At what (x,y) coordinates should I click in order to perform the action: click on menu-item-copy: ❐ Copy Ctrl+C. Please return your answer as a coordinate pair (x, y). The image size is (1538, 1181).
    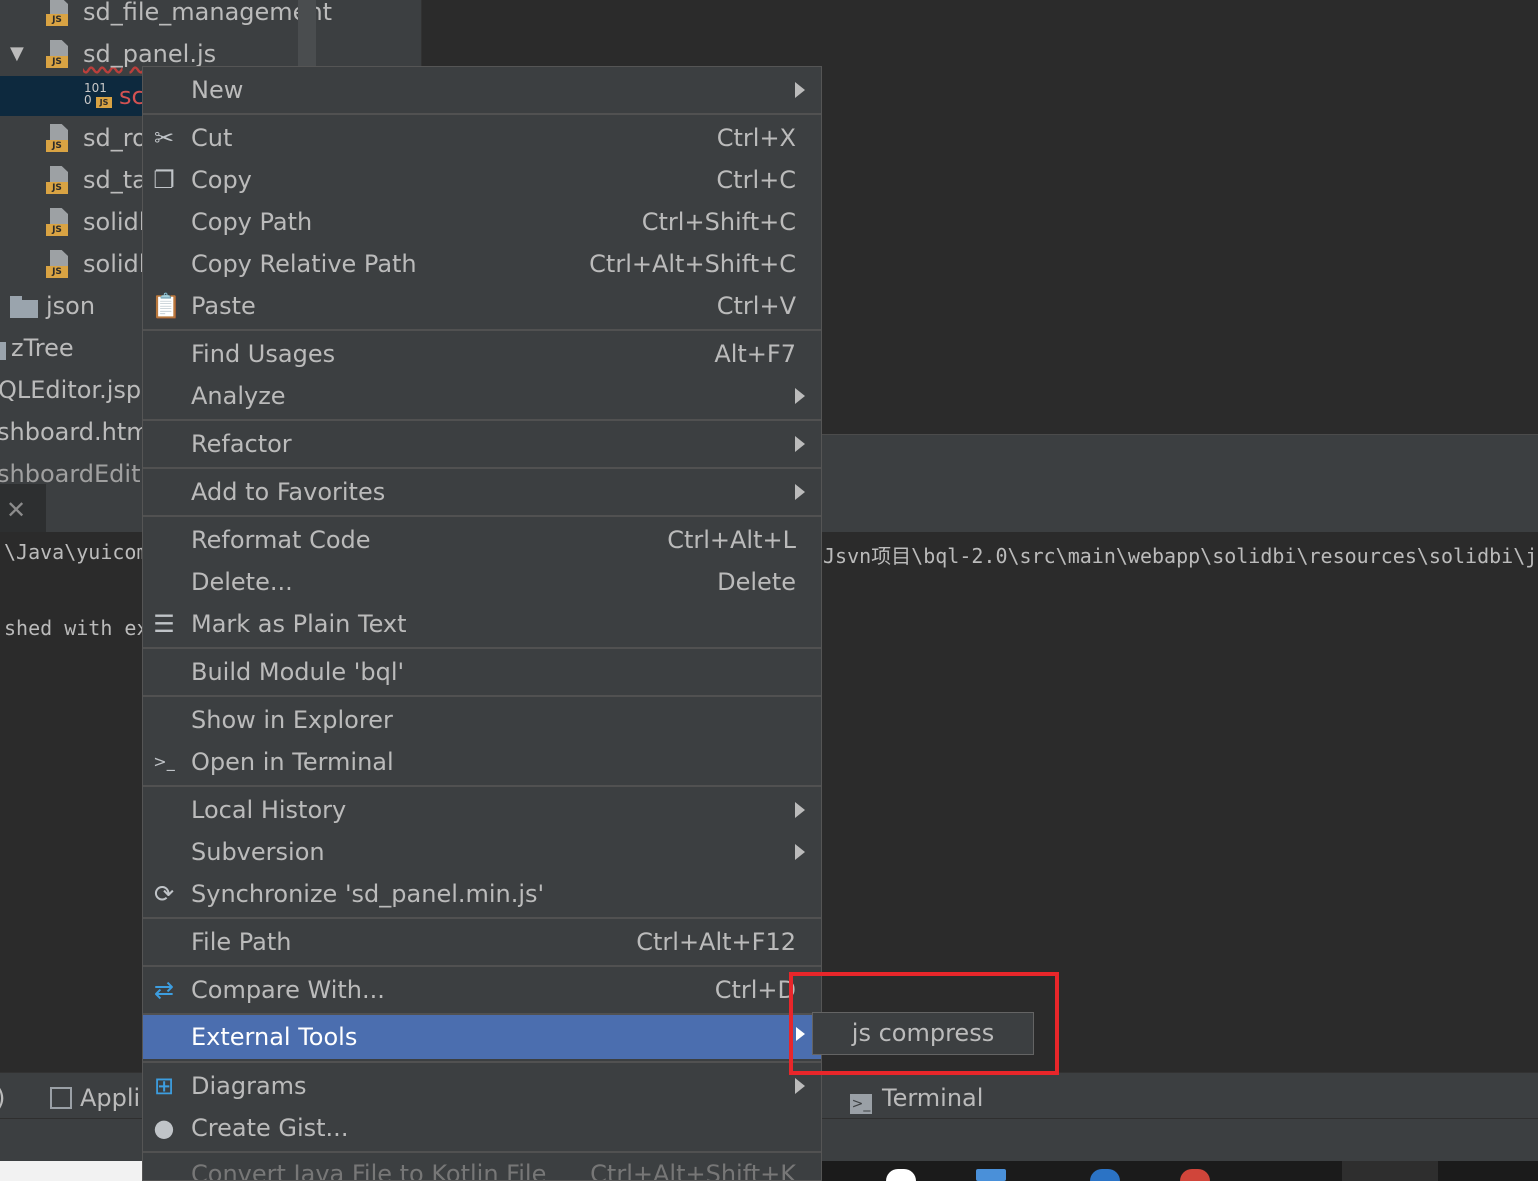
    Looking at the image, I should click on (482, 180).